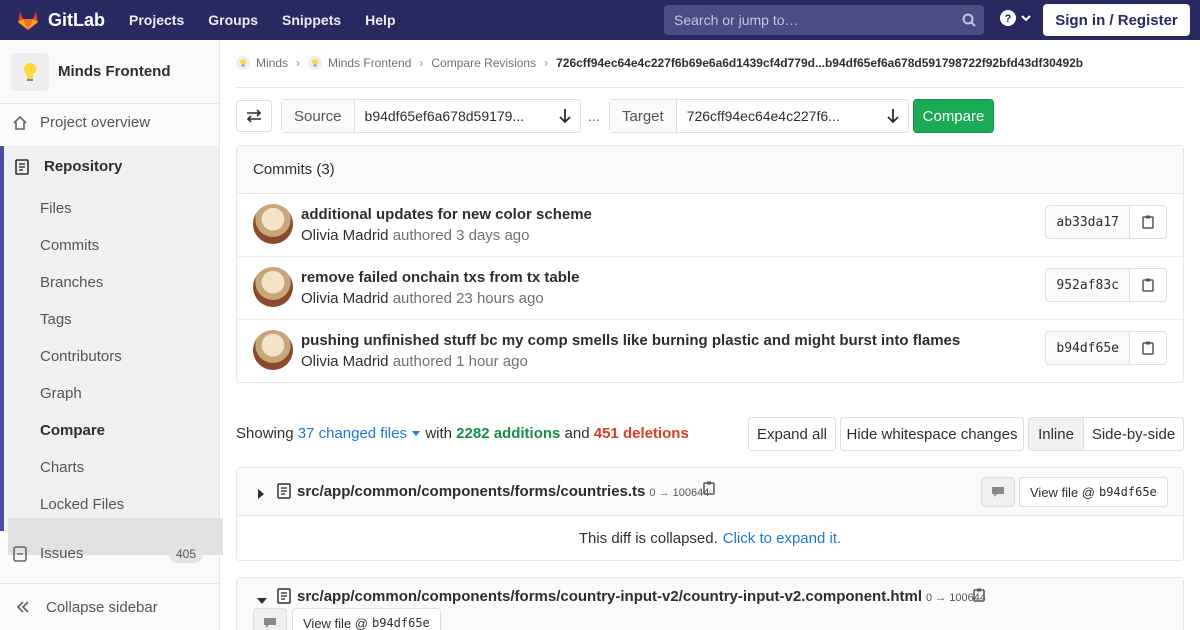  What do you see at coordinates (81, 356) in the screenshot?
I see `sidebar-item-contributors: Contributors` at bounding box center [81, 356].